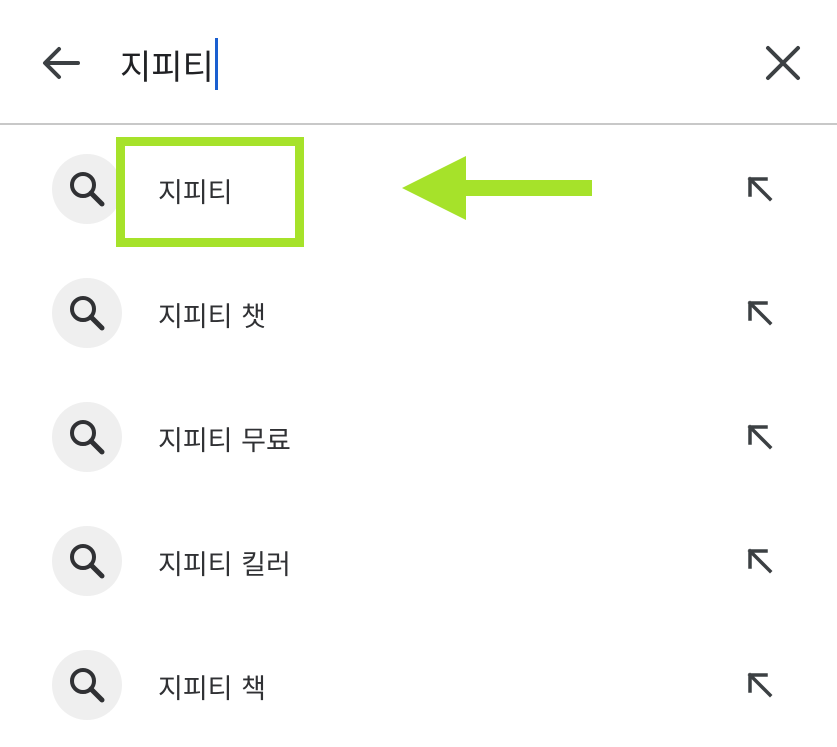 The width and height of the screenshot is (837, 747). I want to click on search-query-text: 지피티, so click(167, 67).